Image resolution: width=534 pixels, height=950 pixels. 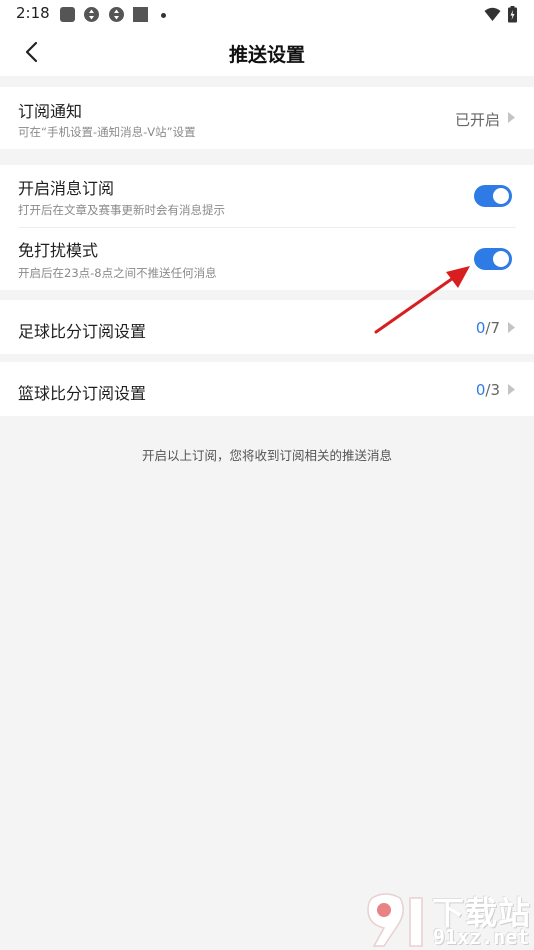 I want to click on message-subscription-row: 开启消息订阅 打开后在文章及赛事更新时会有消息提示, so click(x=267, y=196).